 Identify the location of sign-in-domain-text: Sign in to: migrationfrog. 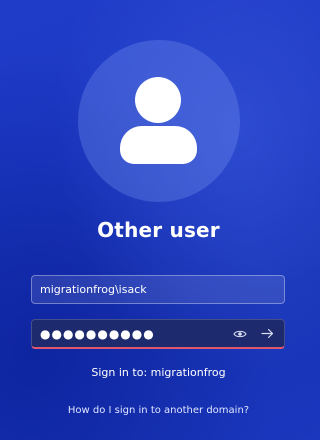
(158, 372).